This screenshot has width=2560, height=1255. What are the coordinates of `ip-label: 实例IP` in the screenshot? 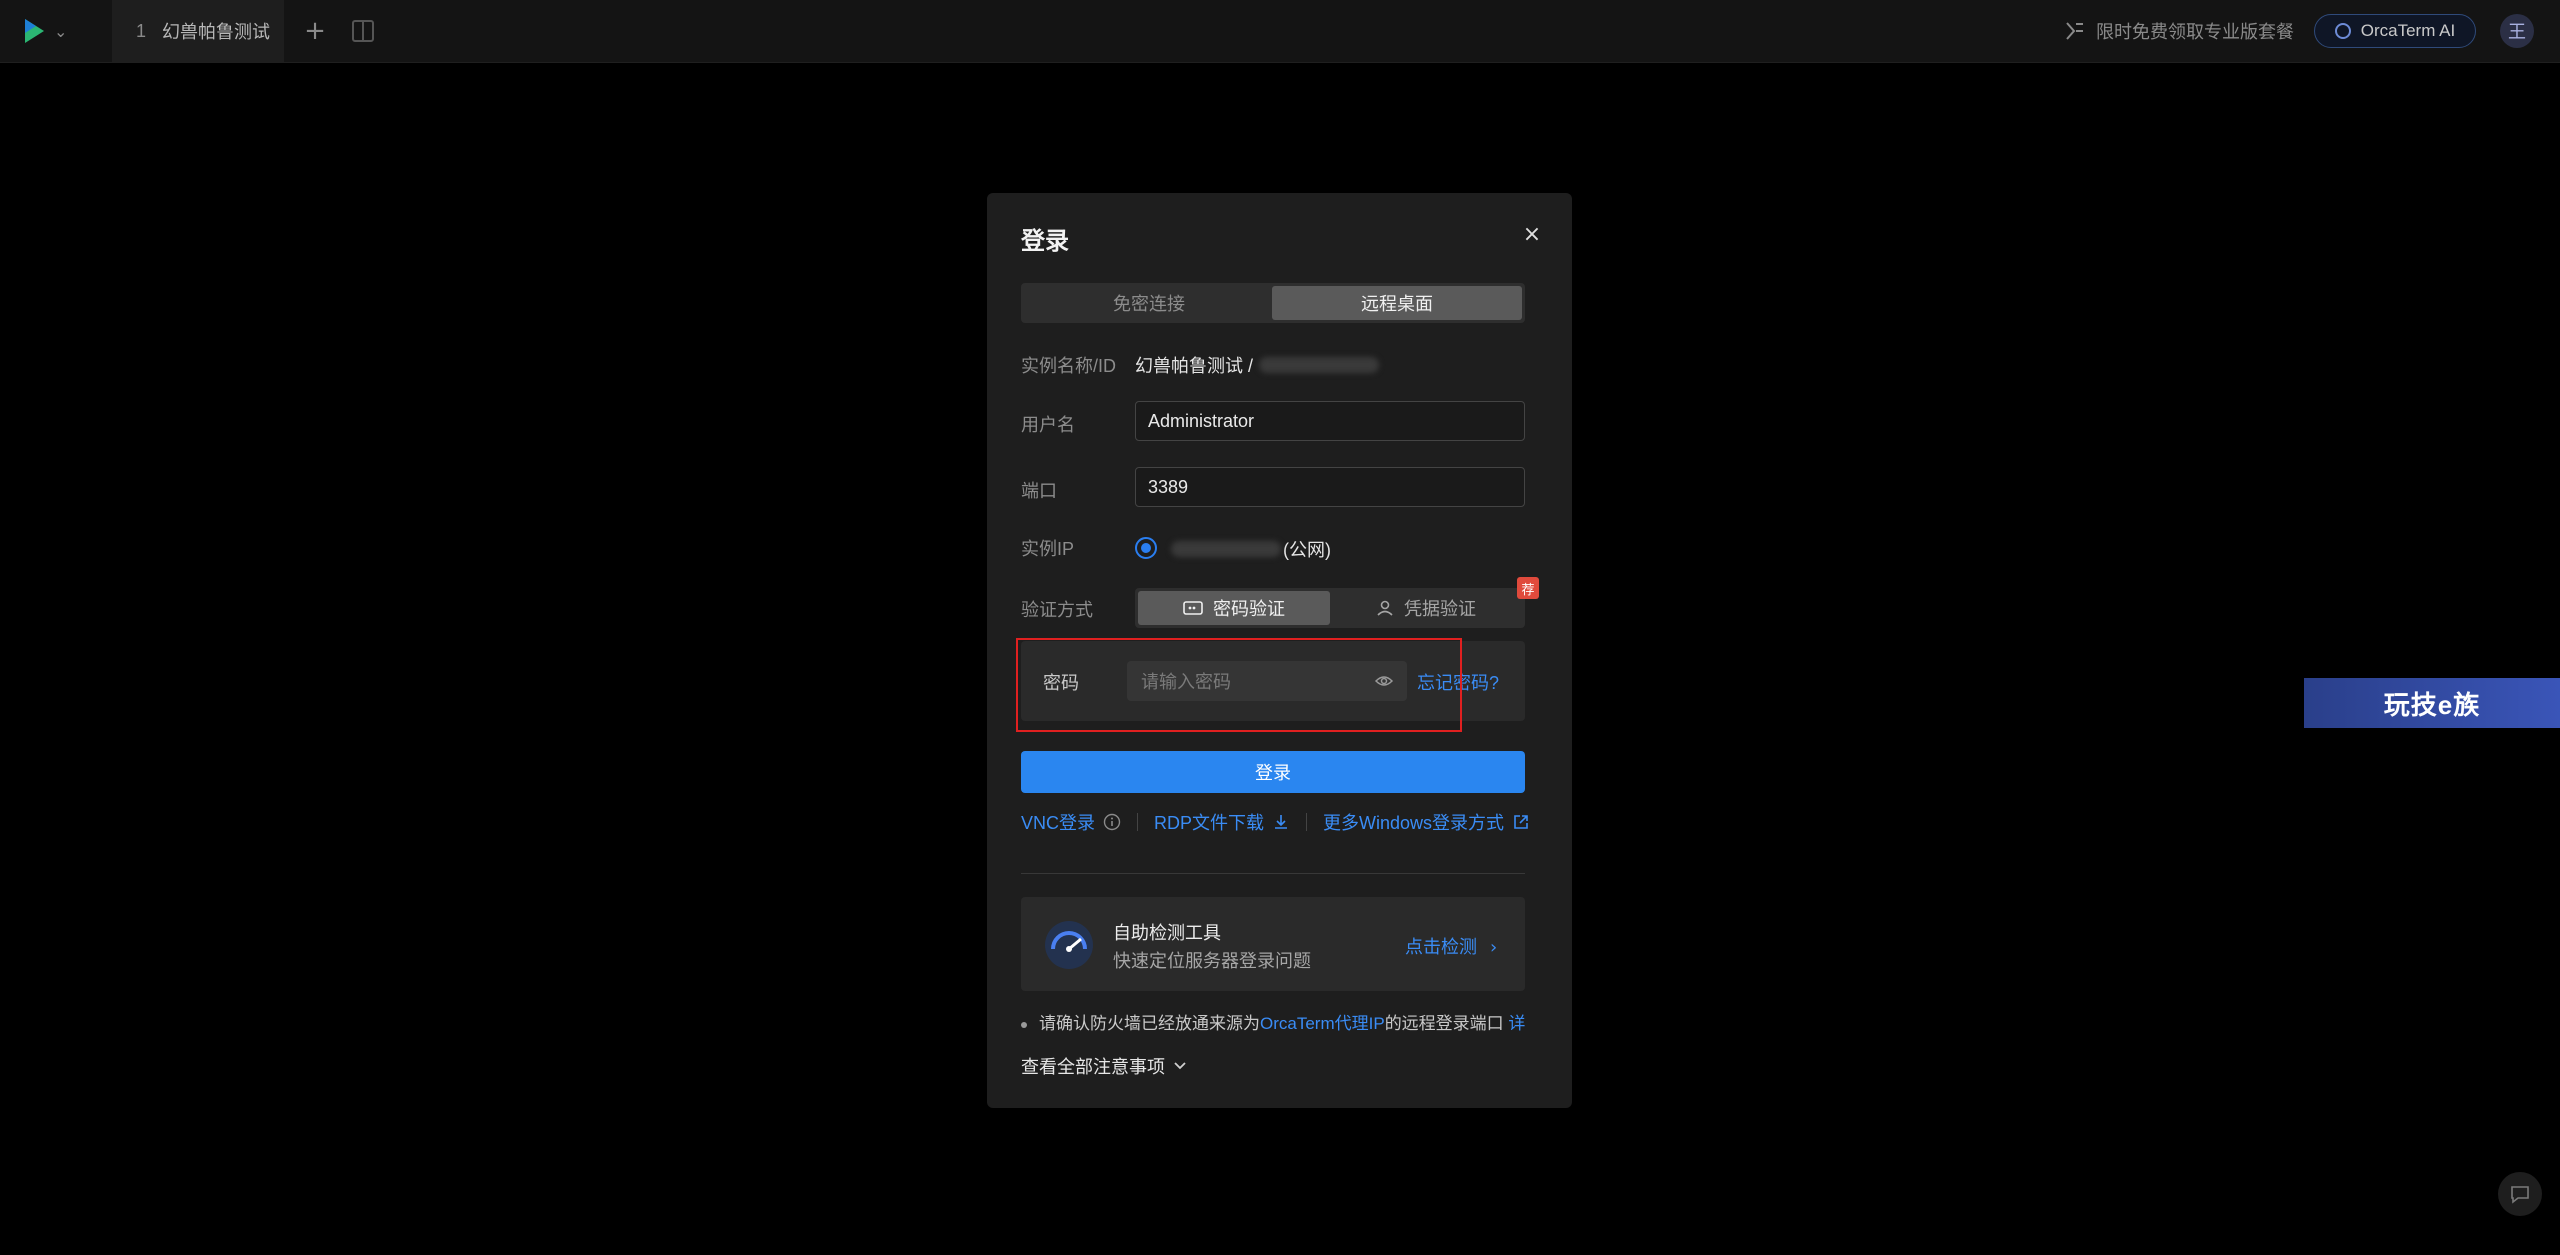 It's located at (1048, 549).